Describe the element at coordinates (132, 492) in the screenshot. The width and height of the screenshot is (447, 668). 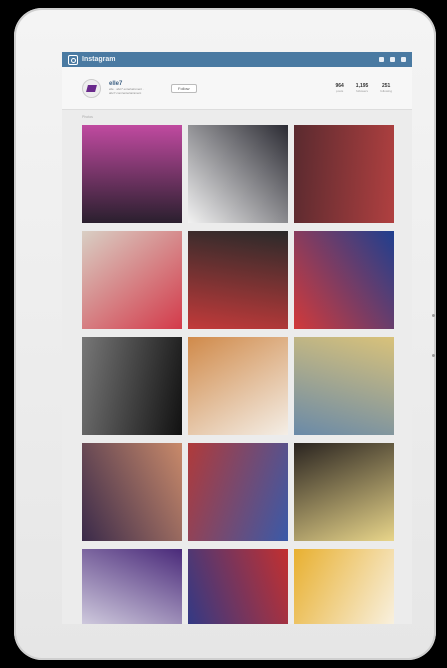
I see `tile-stage-group` at that location.